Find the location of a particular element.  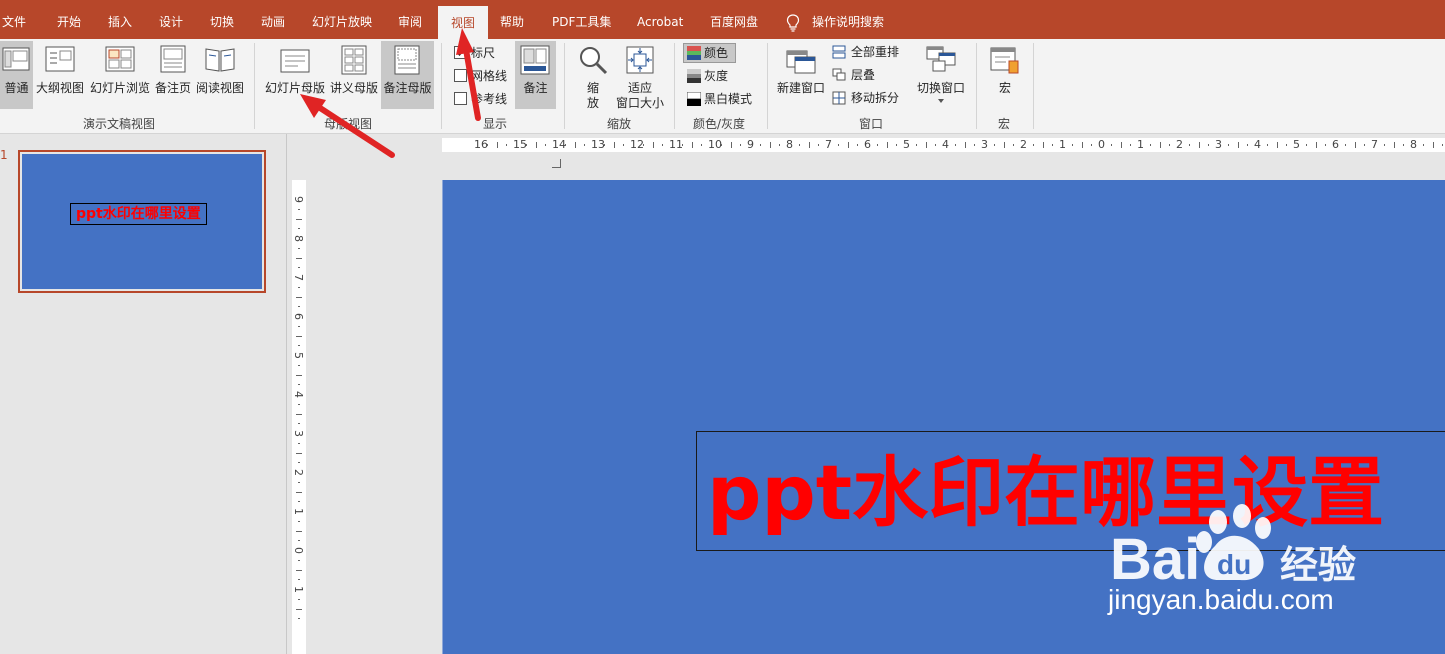

red-arrow-to-view-tab is located at coordinates (468, 74).